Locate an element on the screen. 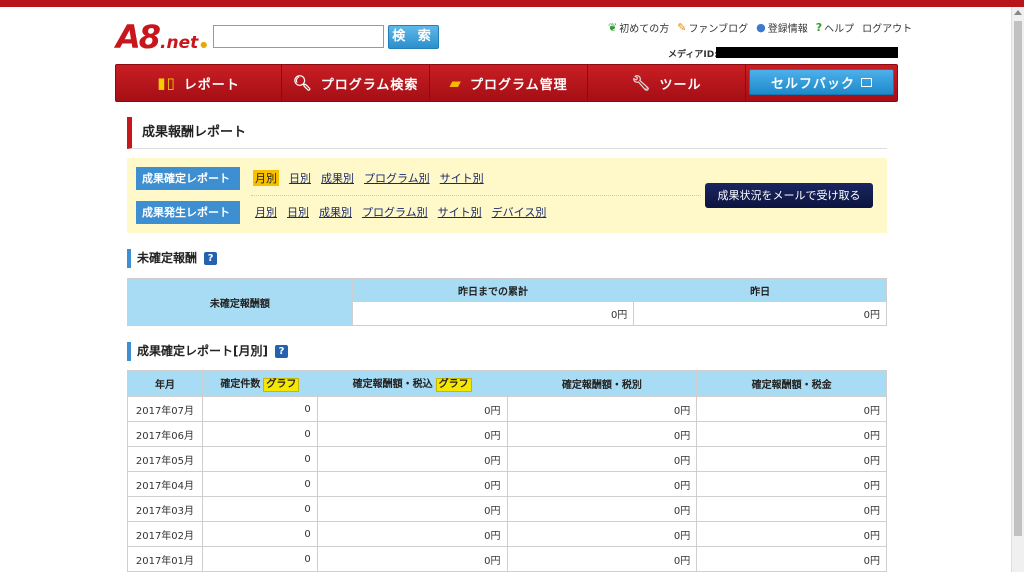  cell-ym: 2017年02月 is located at coordinates (165, 534).